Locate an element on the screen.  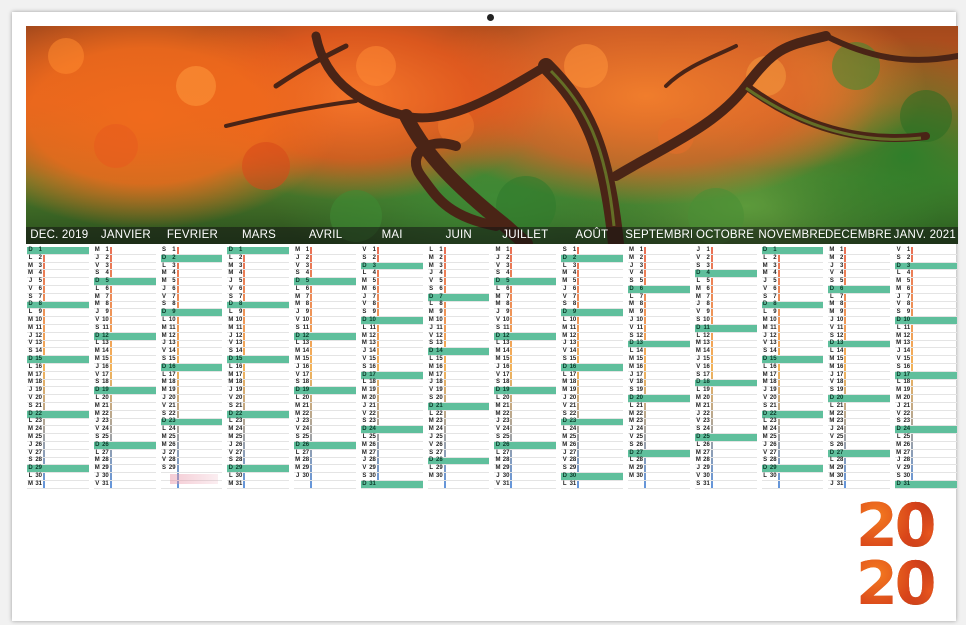
day-row: S 19 is located at coordinates (859, 391).